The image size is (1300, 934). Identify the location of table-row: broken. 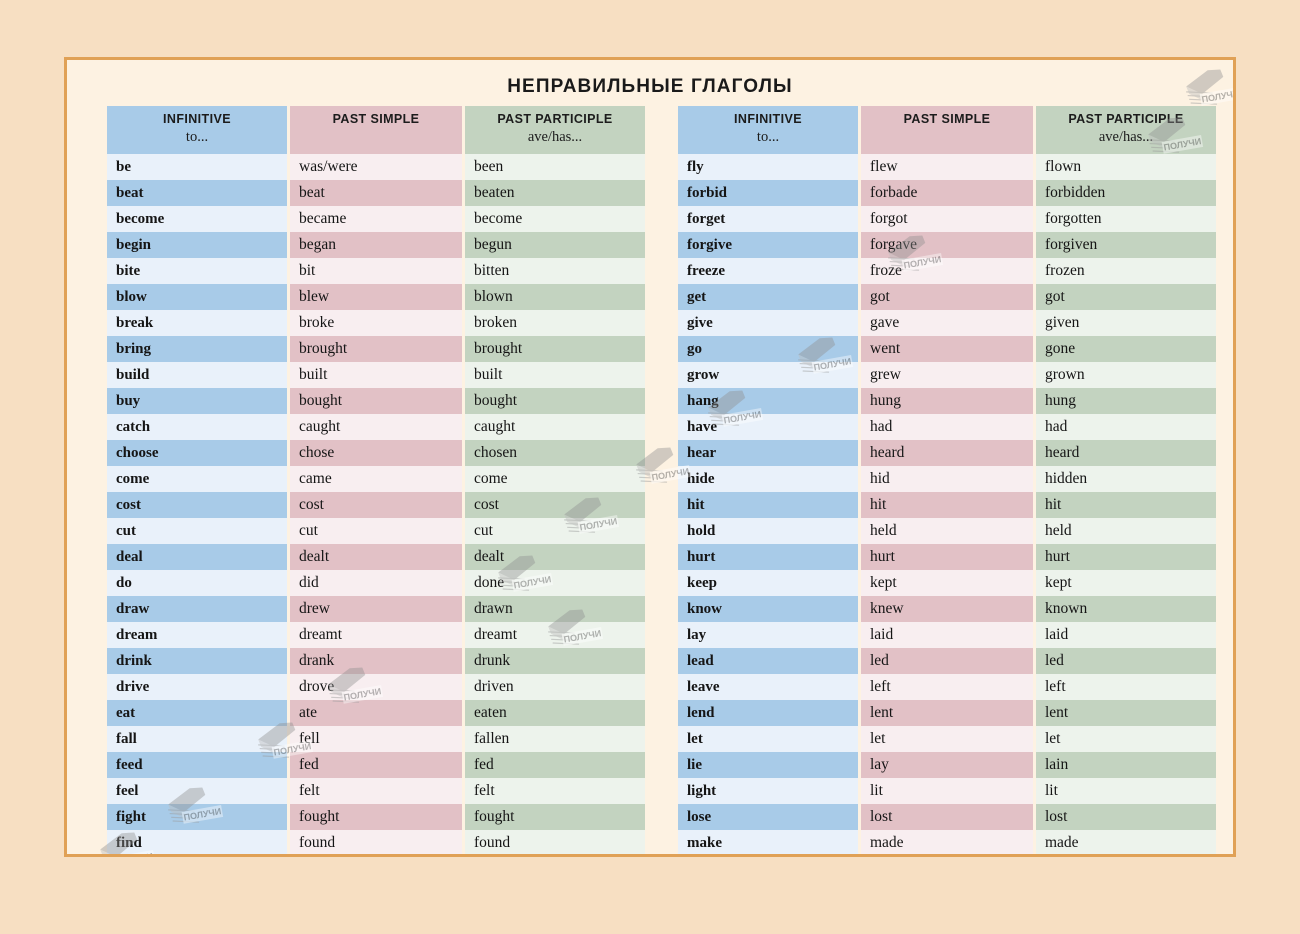
(555, 323).